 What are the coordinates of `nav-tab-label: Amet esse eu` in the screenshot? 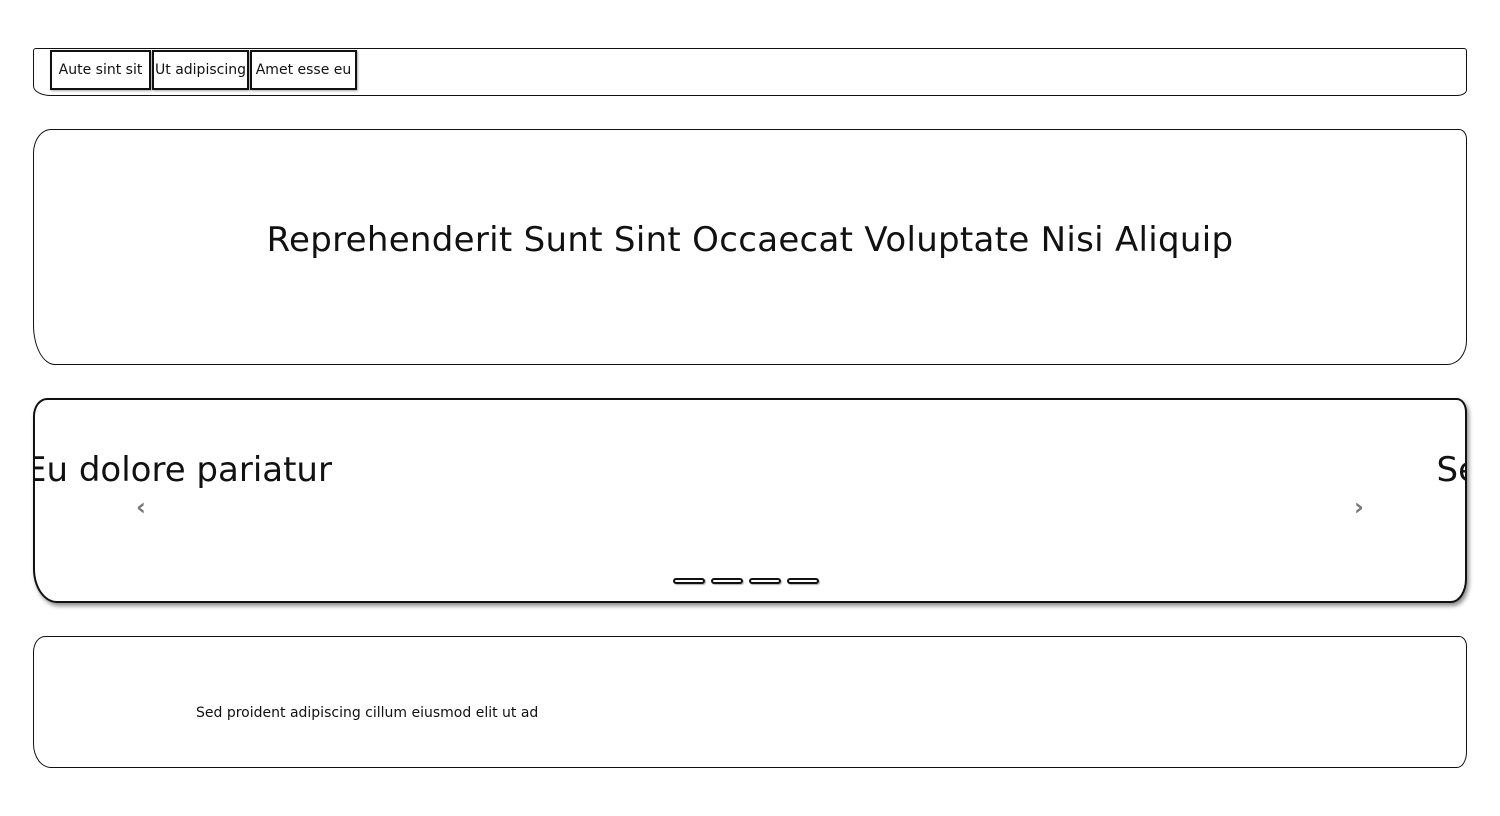 It's located at (303, 70).